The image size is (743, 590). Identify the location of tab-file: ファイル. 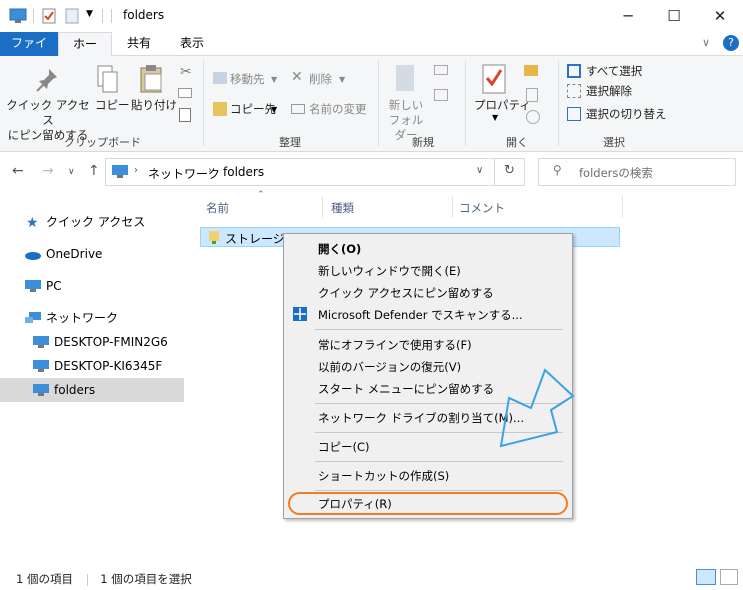
(29, 52).